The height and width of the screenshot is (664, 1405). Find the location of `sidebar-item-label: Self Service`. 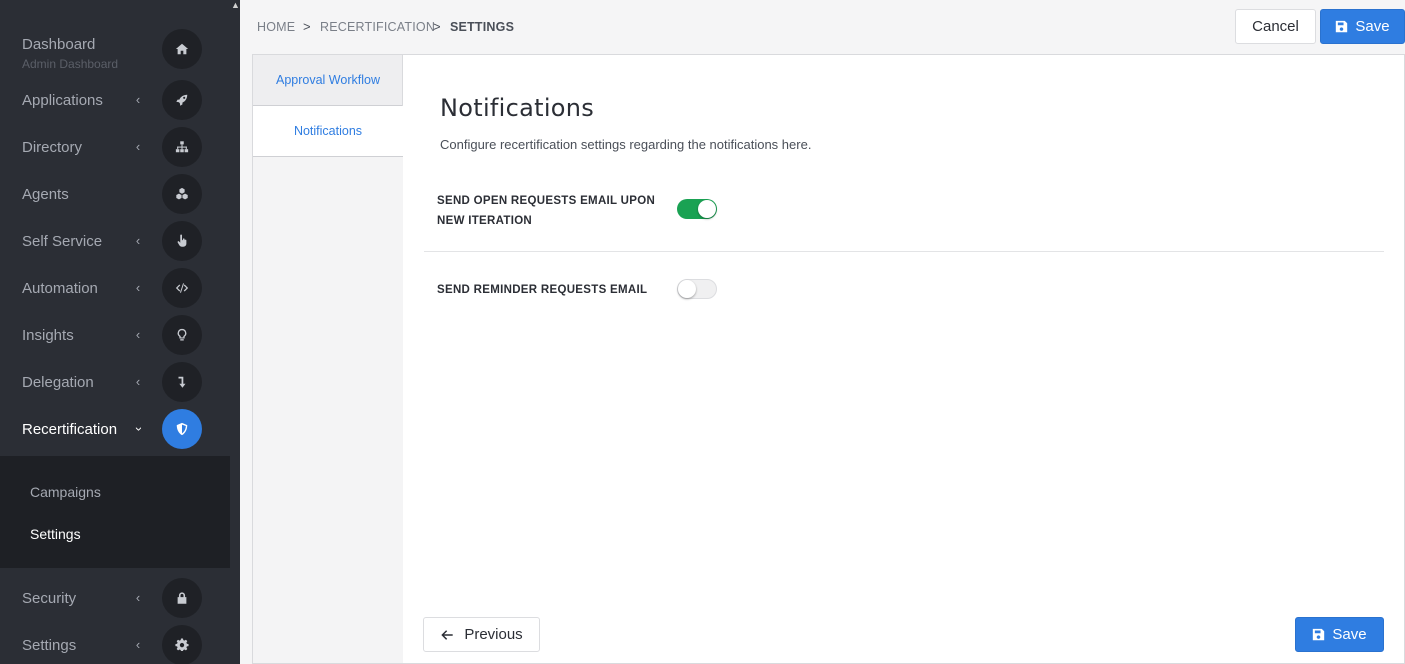

sidebar-item-label: Self Service is located at coordinates (62, 241).